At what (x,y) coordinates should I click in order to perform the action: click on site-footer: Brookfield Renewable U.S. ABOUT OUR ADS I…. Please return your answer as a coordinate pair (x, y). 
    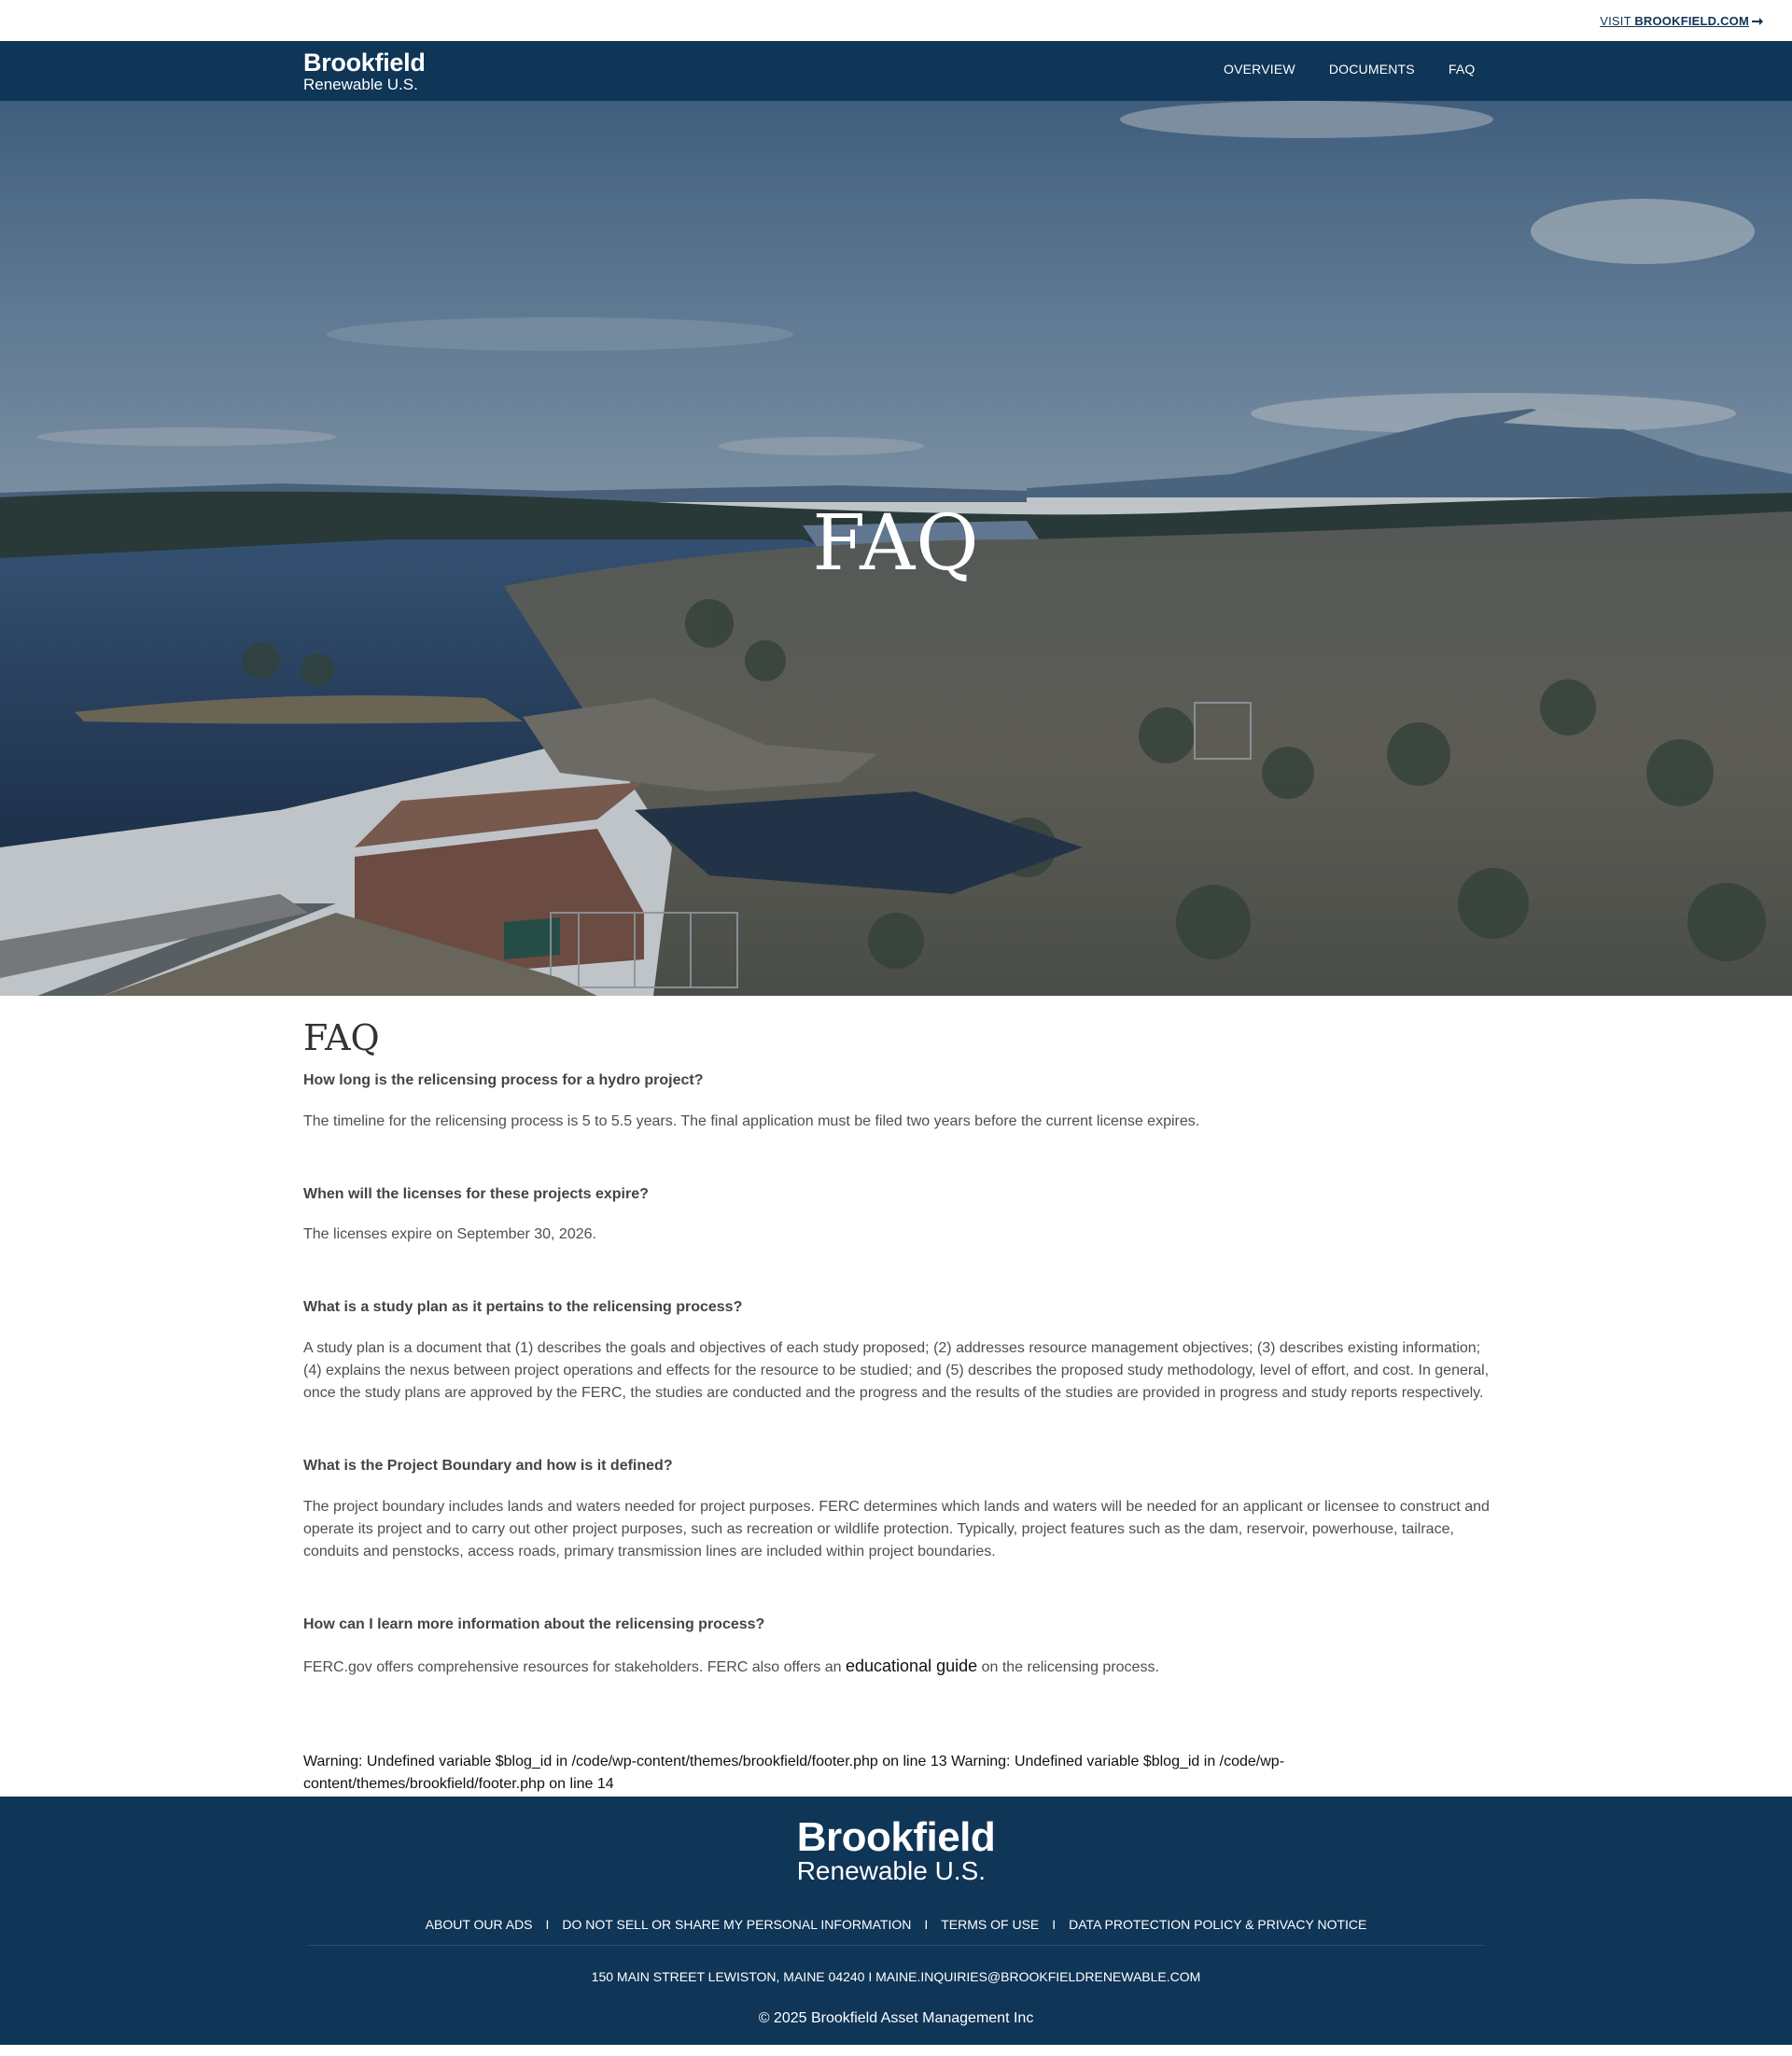
    Looking at the image, I should click on (896, 1921).